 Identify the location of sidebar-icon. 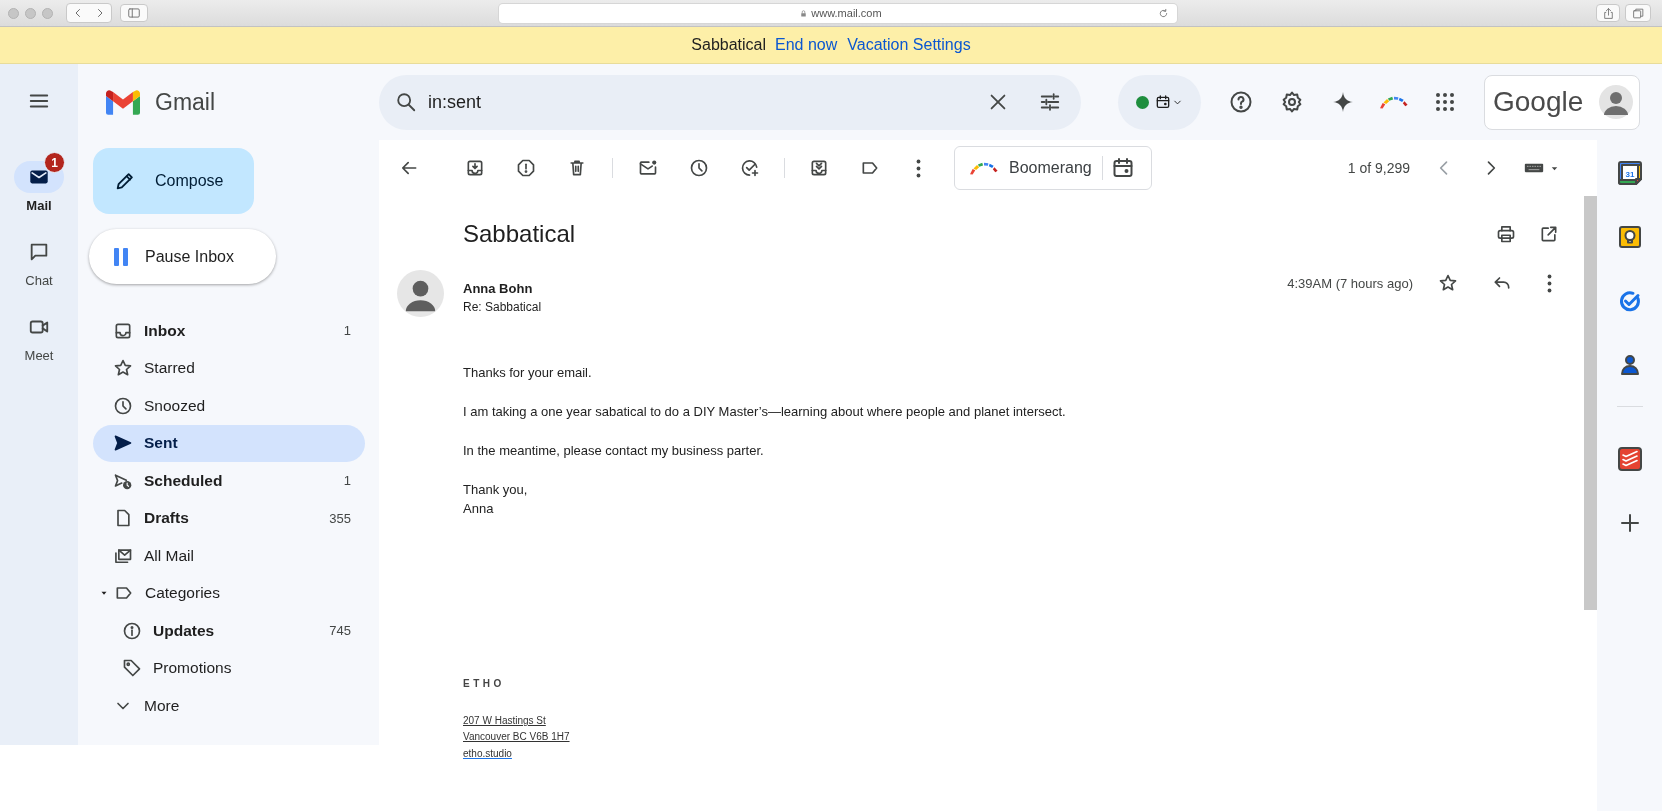
(134, 13).